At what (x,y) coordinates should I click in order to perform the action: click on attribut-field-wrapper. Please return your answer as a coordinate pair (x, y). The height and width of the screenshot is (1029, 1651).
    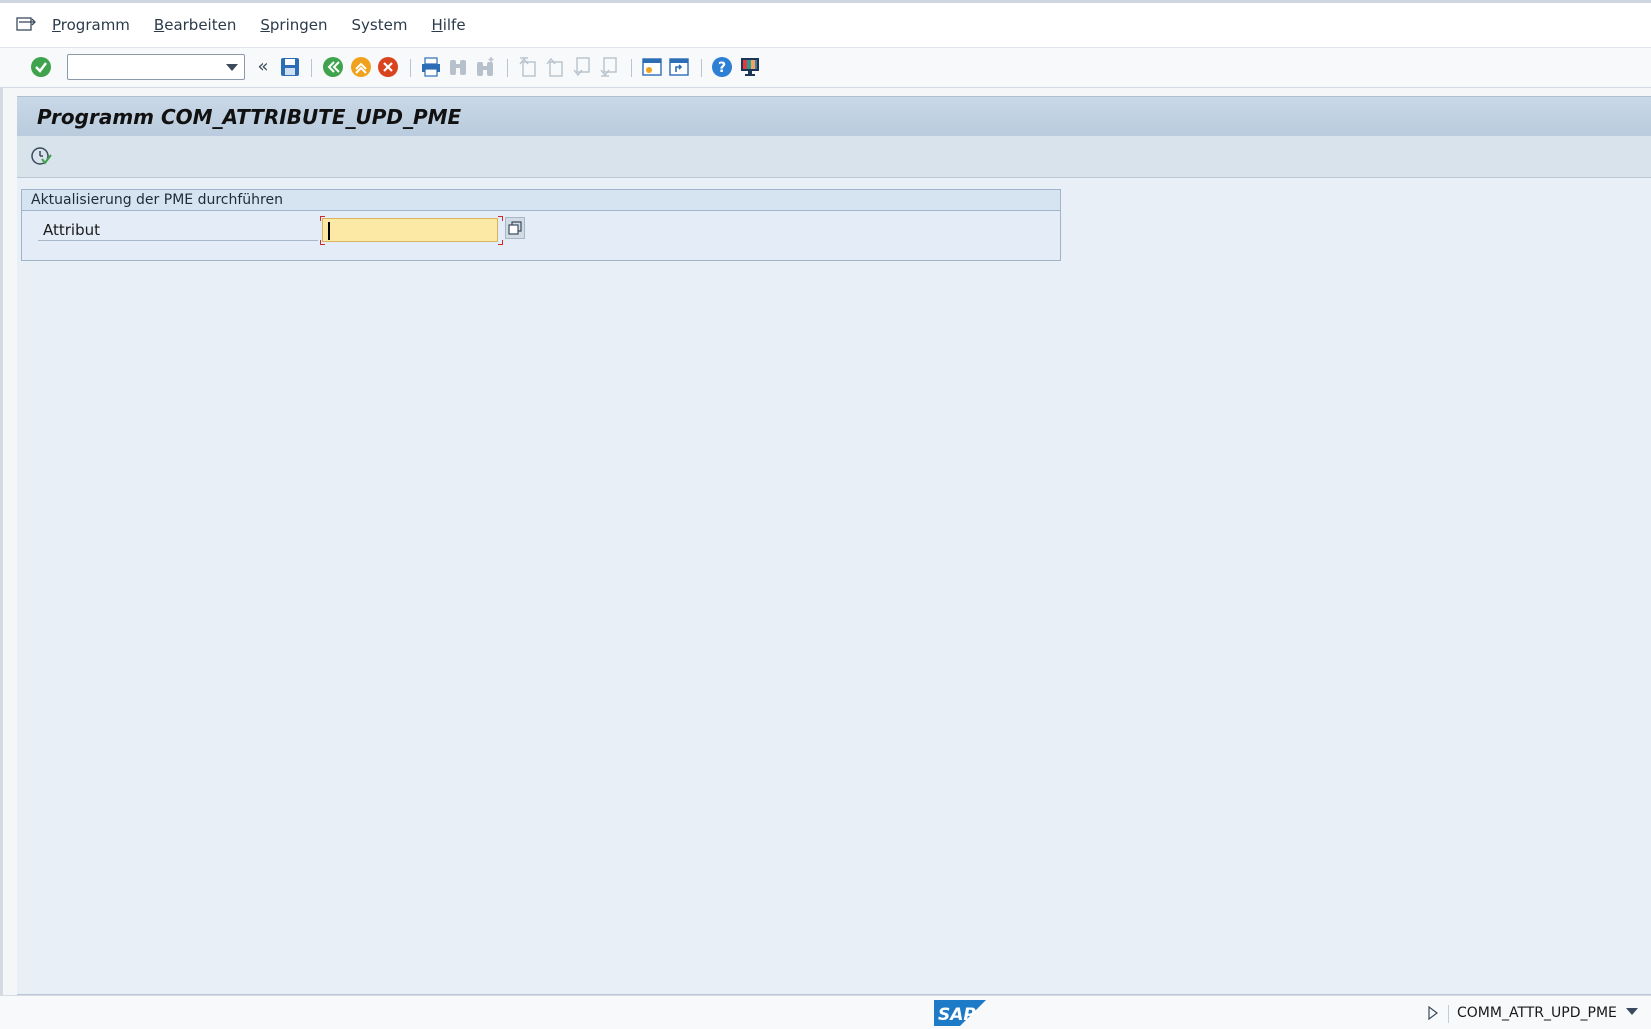
    Looking at the image, I should click on (411, 230).